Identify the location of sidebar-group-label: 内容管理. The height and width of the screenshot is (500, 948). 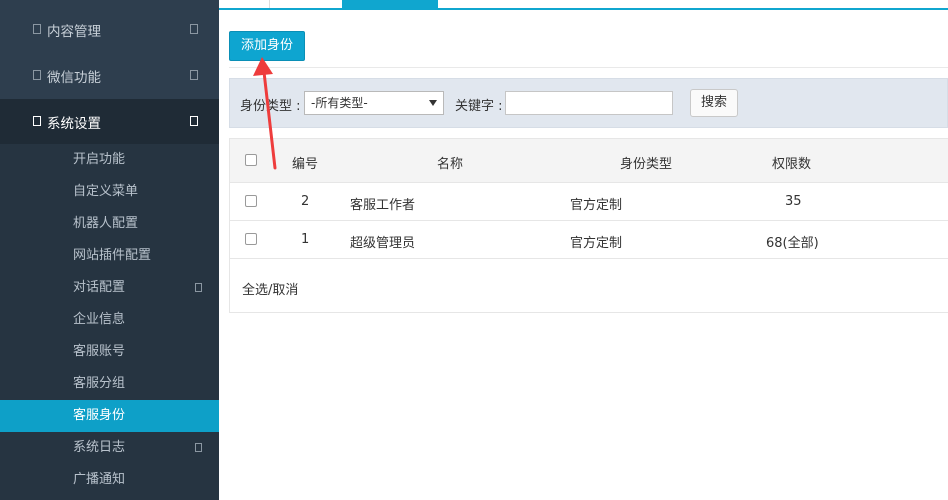
(74, 32).